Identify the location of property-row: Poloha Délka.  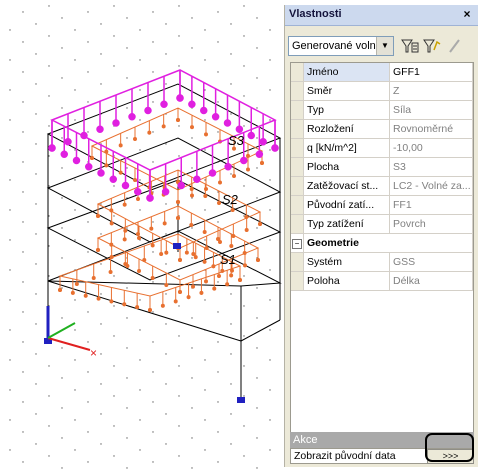
(382, 281).